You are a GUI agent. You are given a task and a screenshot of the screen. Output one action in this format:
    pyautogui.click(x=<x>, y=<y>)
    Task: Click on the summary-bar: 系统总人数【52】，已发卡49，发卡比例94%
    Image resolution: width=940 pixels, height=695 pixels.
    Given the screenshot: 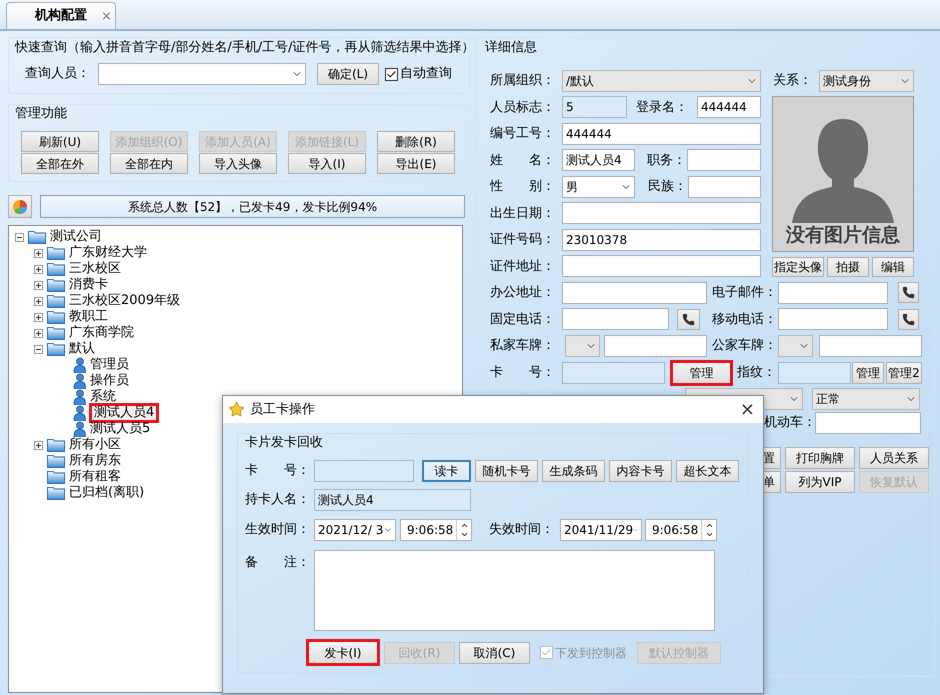 What is the action you would take?
    pyautogui.click(x=252, y=206)
    